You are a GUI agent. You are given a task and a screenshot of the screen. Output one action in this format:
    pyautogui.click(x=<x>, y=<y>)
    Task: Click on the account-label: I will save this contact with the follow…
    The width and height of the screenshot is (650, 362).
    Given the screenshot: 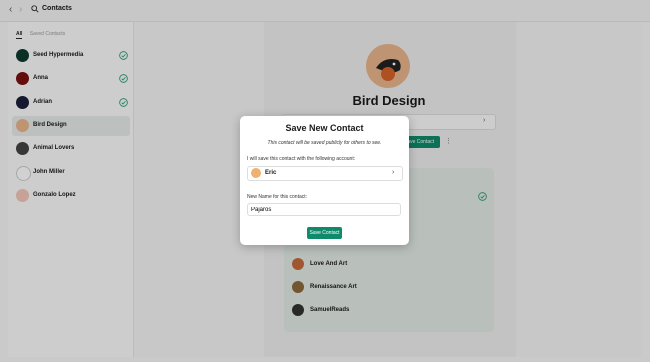 What is the action you would take?
    pyautogui.click(x=301, y=159)
    